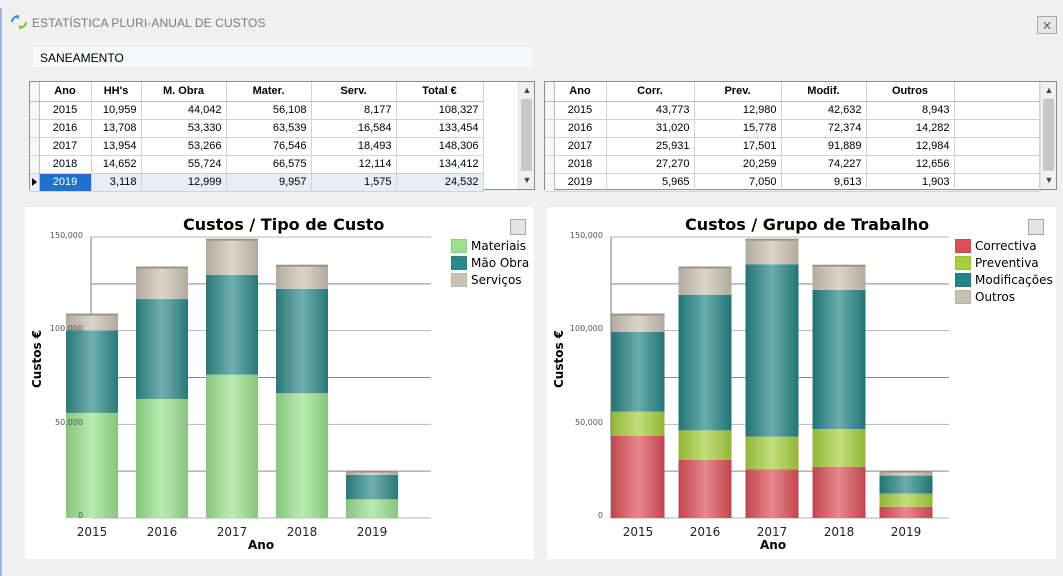  Describe the element at coordinates (440, 110) in the screenshot. I see `cell-total: 108,327` at that location.